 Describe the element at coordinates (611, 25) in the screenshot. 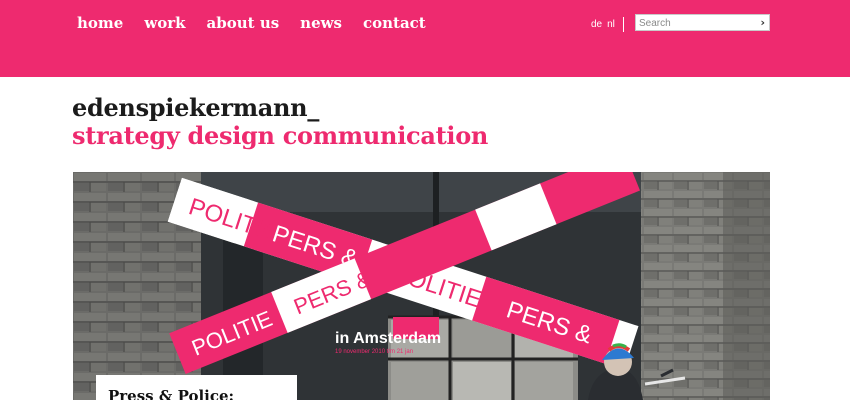

I see `lang-nl: nl` at that location.